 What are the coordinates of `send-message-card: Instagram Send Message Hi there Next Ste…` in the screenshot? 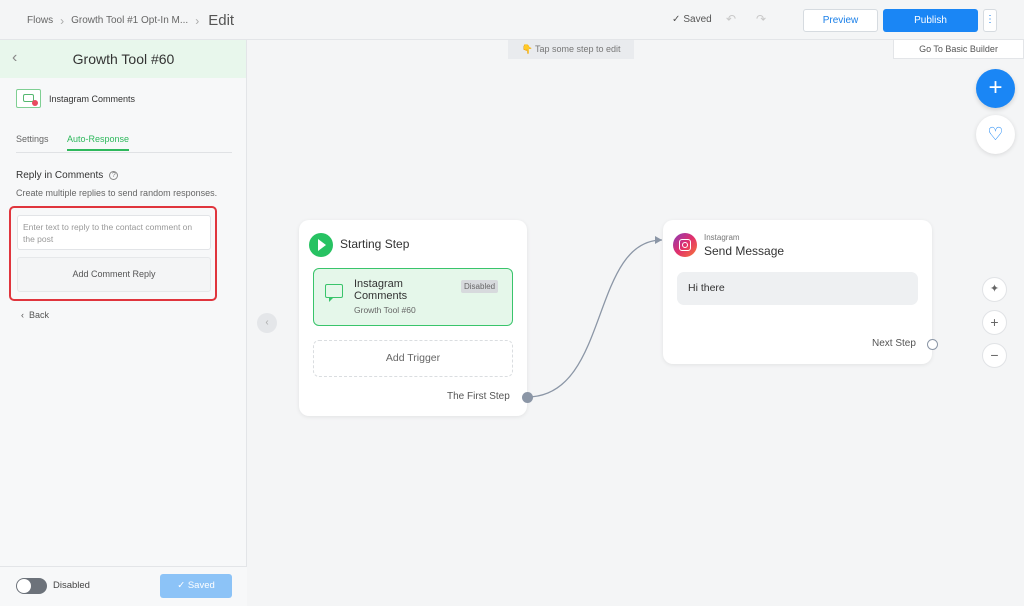 It's located at (797, 292).